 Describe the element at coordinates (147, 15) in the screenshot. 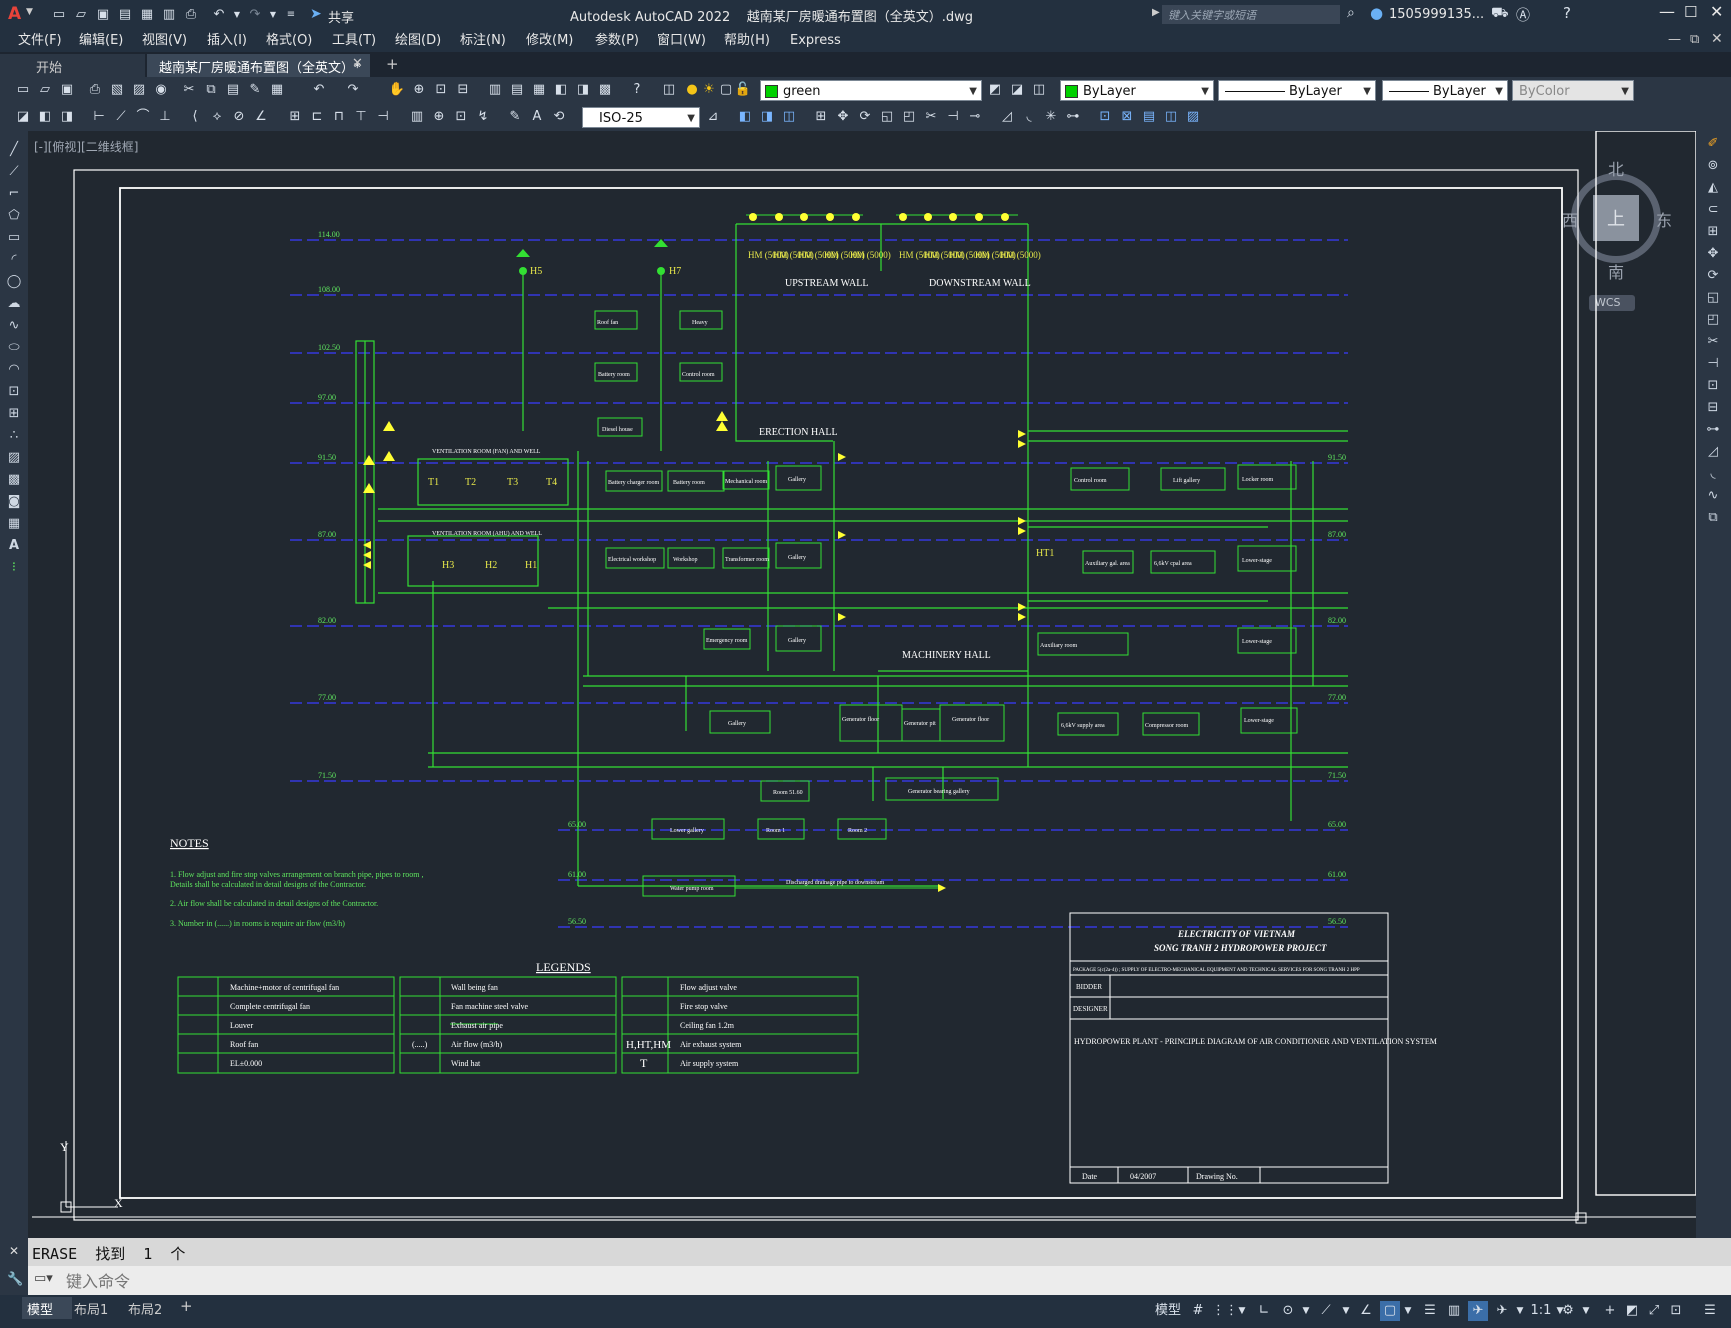

I see `open-web-icon: ▦` at that location.